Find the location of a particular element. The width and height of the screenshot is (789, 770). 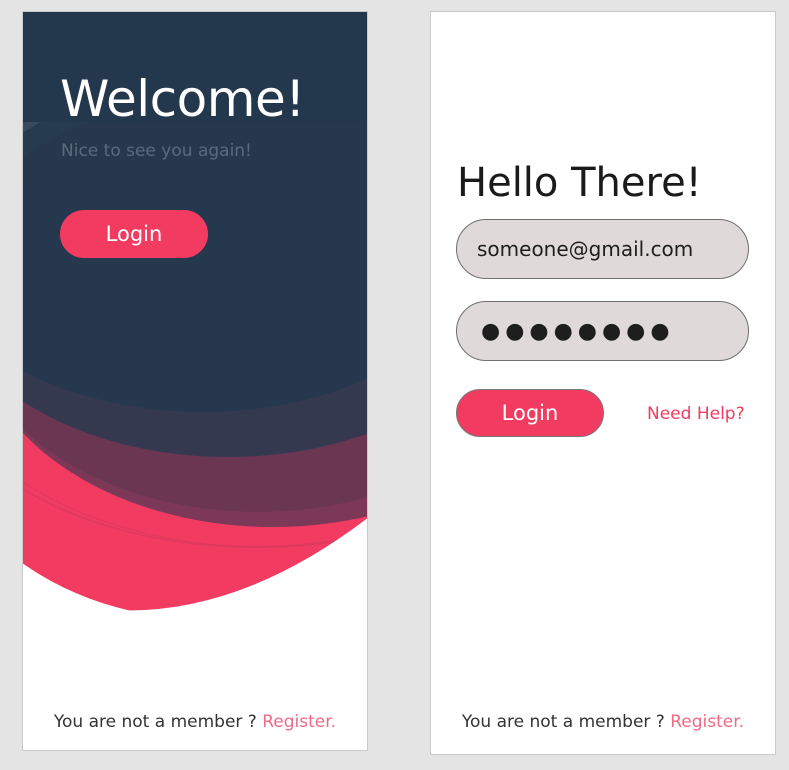

email-input is located at coordinates (602, 249).